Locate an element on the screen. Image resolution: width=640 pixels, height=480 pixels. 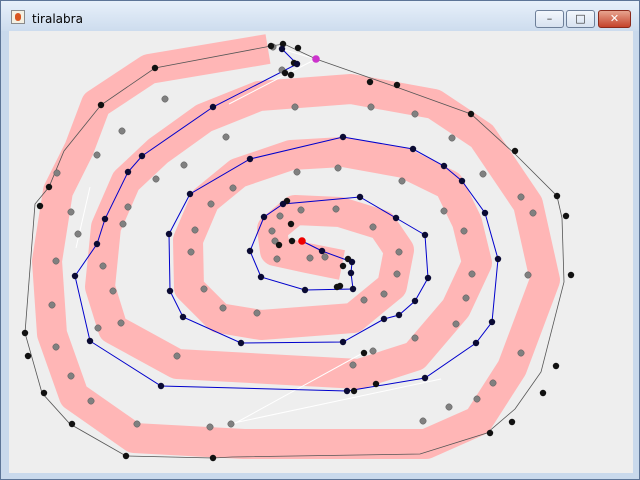
title-bar: tiralabra – □ ✕ is located at coordinates (320, 16).